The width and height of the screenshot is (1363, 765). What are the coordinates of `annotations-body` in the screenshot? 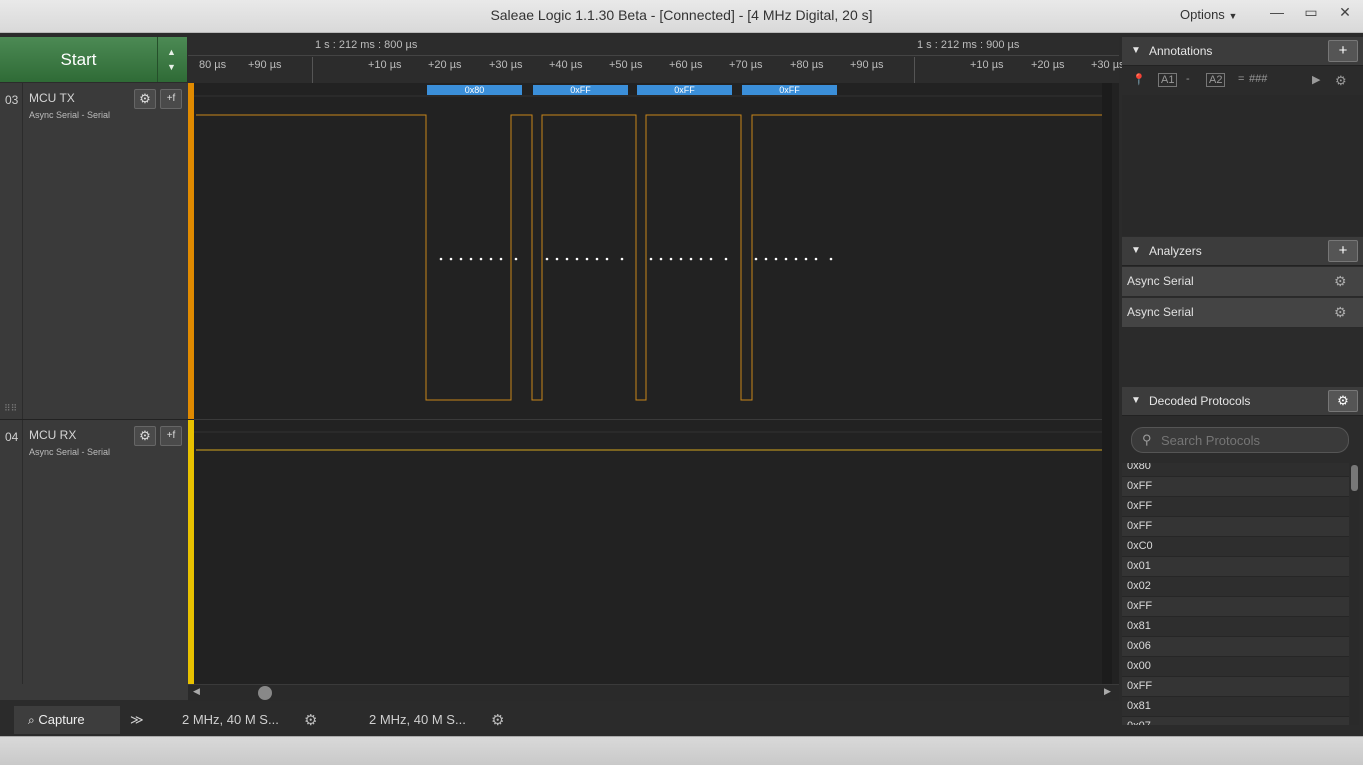 It's located at (1242, 165).